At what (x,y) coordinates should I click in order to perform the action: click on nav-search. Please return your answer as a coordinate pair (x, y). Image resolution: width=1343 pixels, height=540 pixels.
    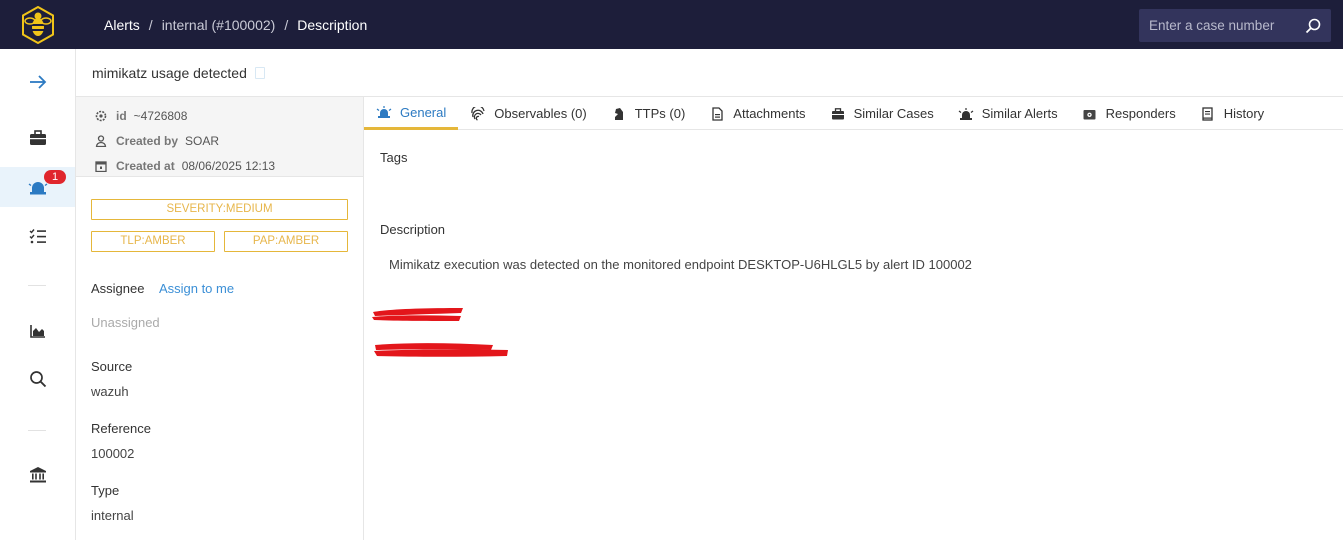
    Looking at the image, I should click on (37, 379).